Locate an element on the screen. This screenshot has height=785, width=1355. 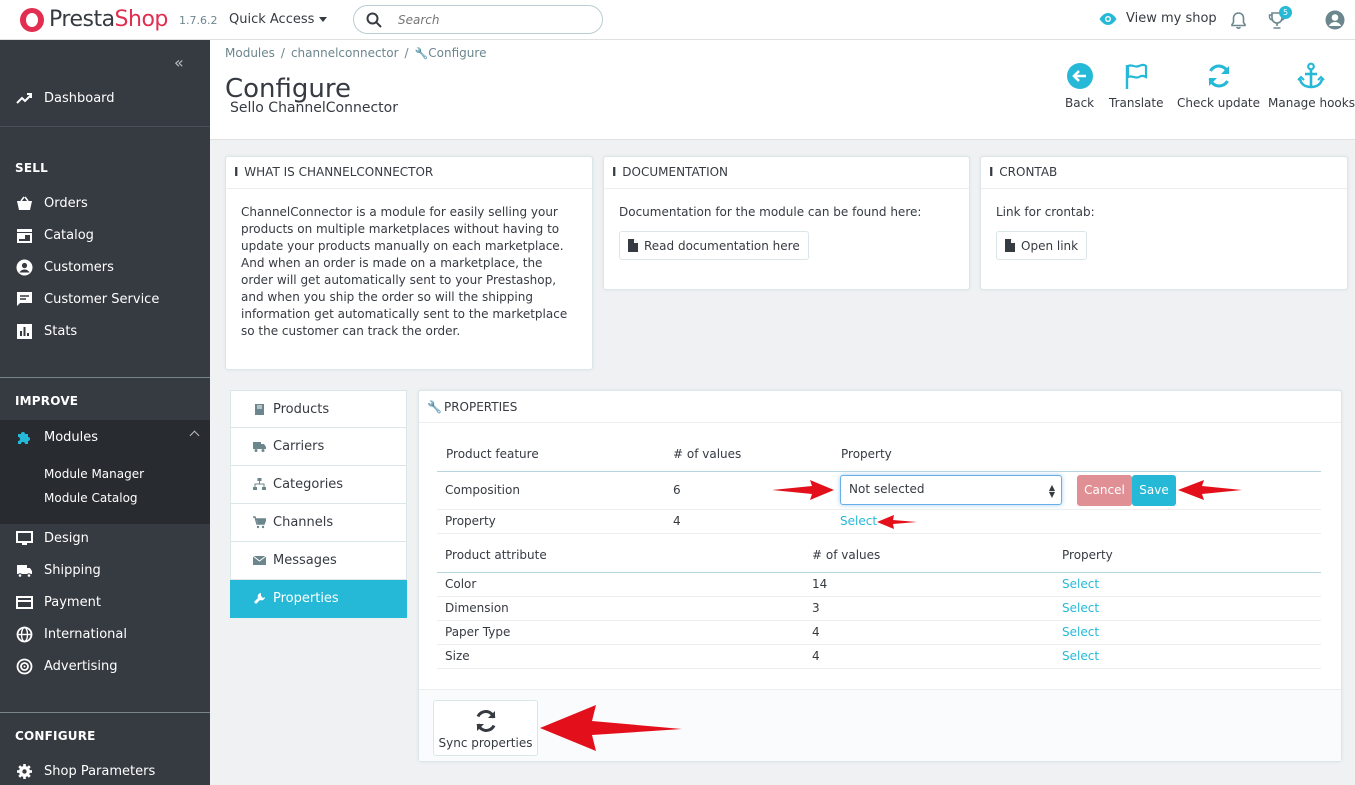
desktop-icon is located at coordinates (24, 538).